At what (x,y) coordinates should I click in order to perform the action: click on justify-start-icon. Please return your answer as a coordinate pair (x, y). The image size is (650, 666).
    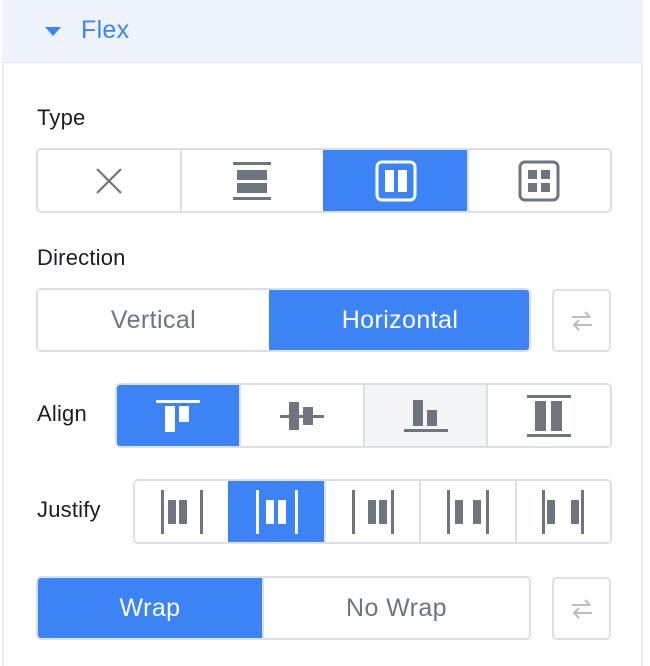
    Looking at the image, I should click on (181, 511).